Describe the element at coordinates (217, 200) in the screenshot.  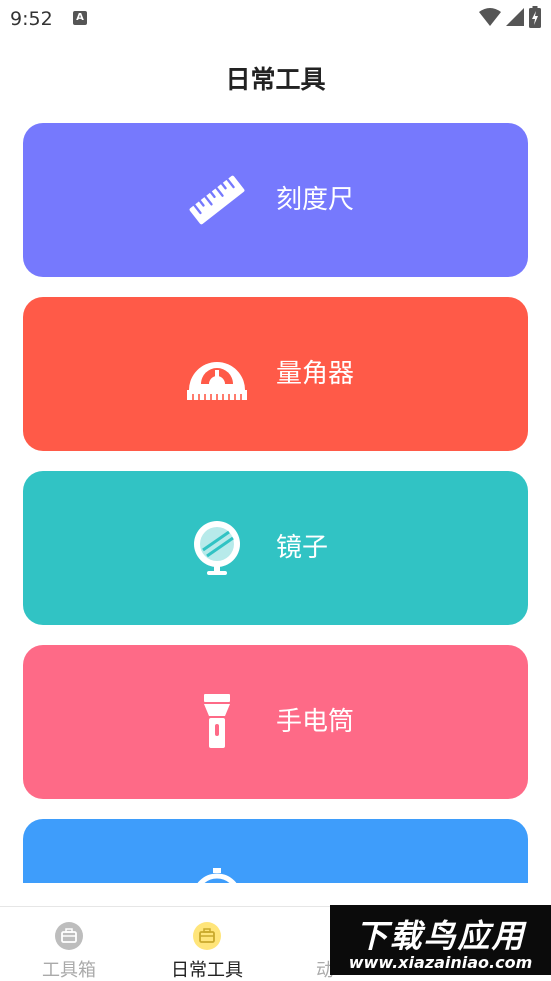
I see `ruler-icon` at that location.